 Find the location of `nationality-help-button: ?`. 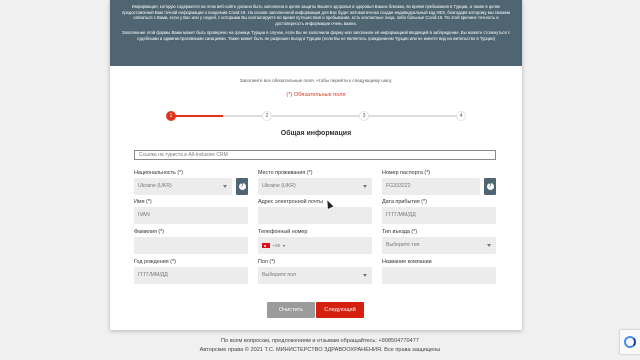

nationality-help-button: ? is located at coordinates (242, 186).